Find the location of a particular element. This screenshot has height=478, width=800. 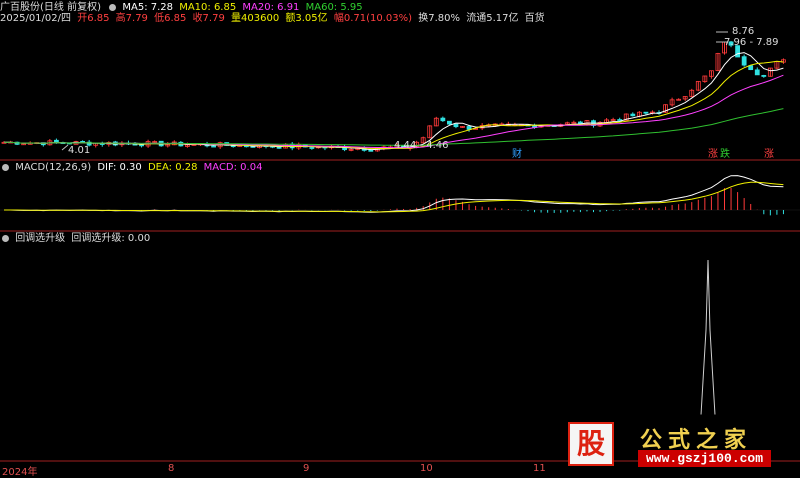

x-tick-label: 9 is located at coordinates (306, 468).